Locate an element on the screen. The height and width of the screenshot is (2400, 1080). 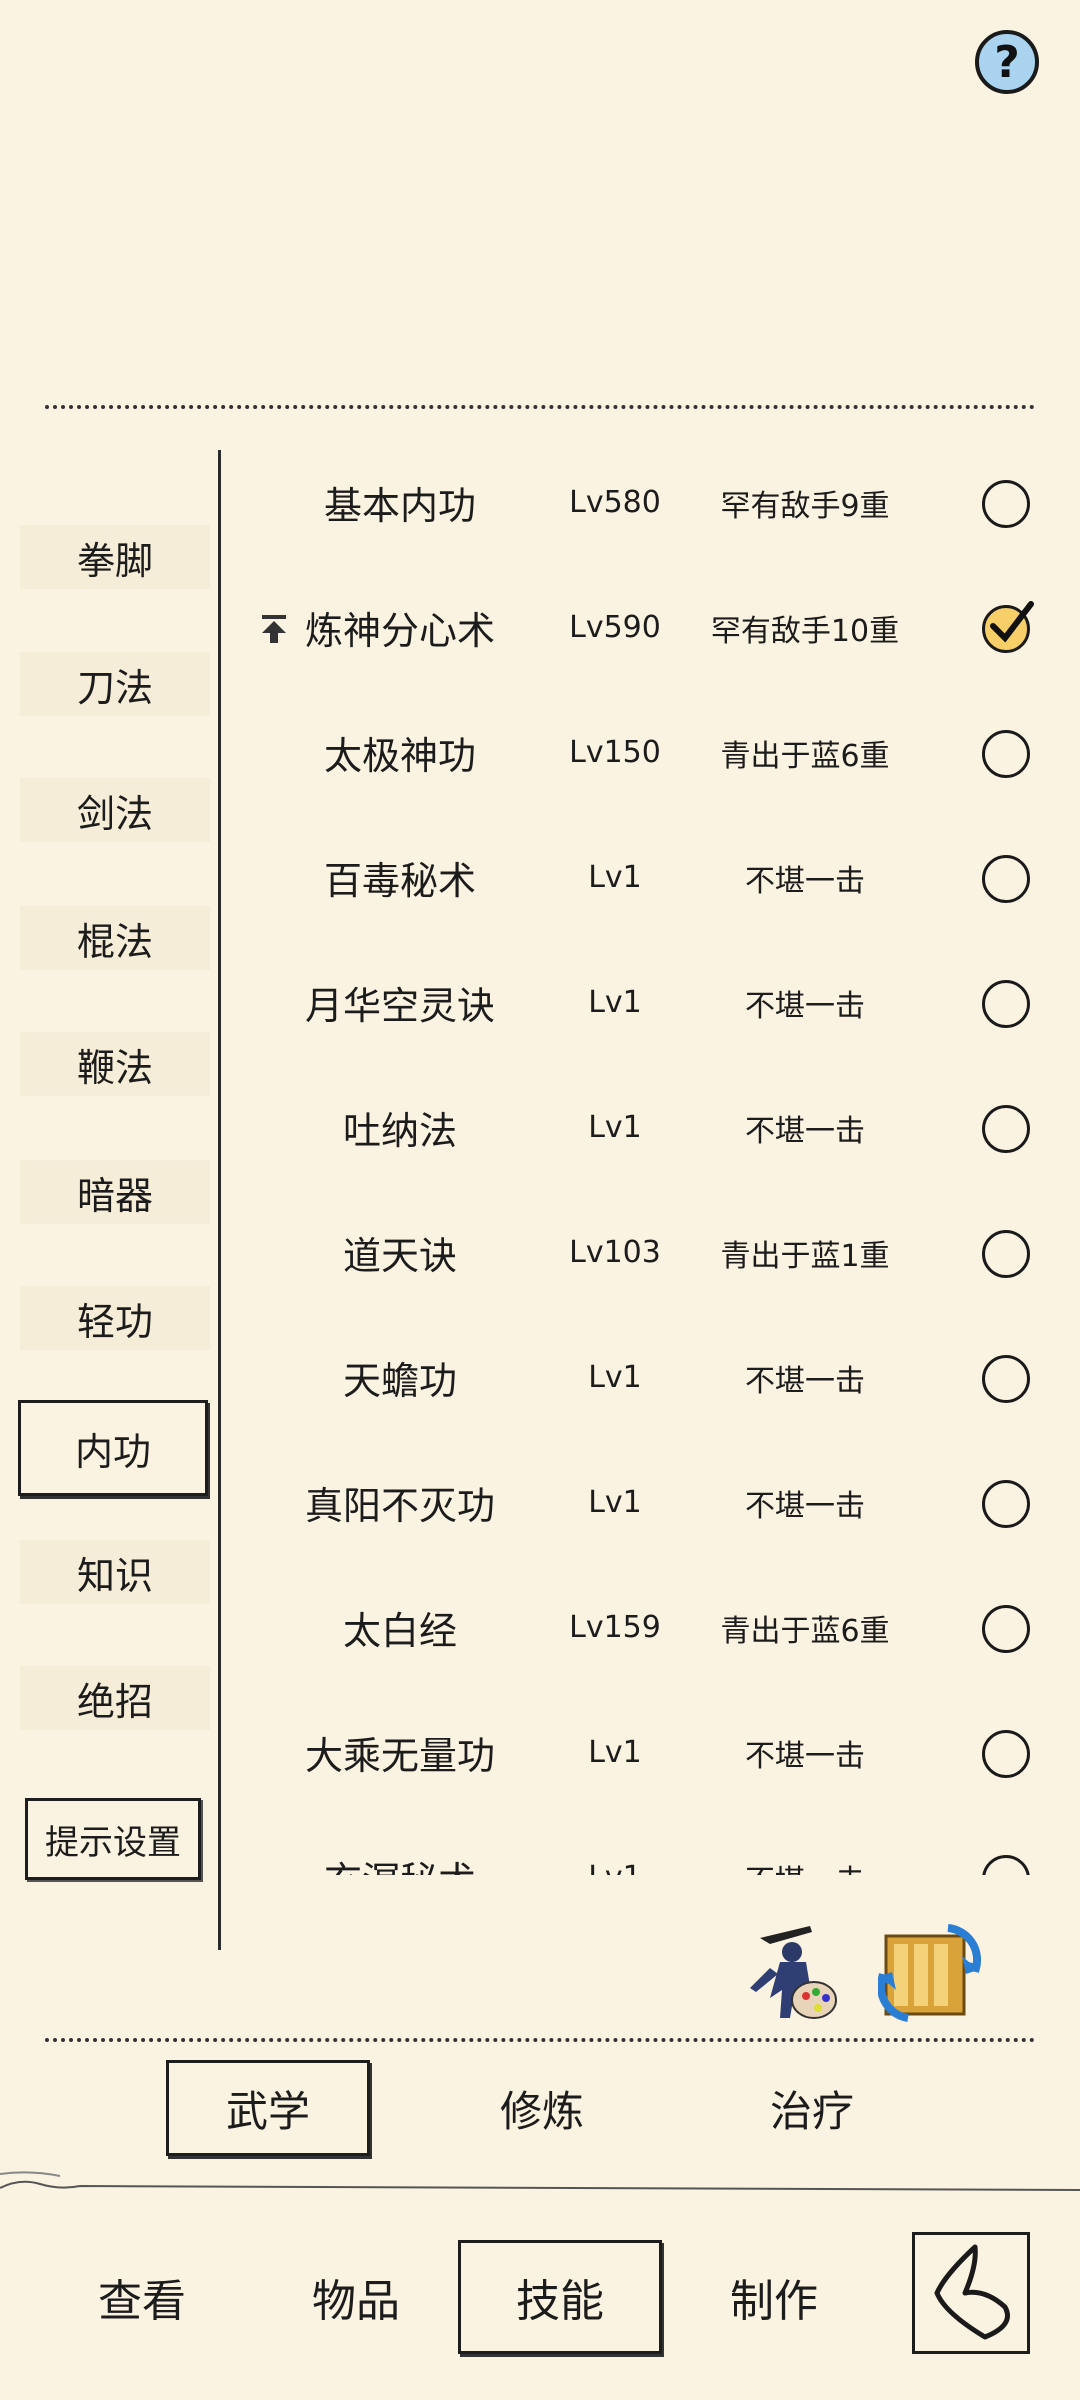
bottom-nav-item-1: 物品 is located at coordinates (356, 2297).